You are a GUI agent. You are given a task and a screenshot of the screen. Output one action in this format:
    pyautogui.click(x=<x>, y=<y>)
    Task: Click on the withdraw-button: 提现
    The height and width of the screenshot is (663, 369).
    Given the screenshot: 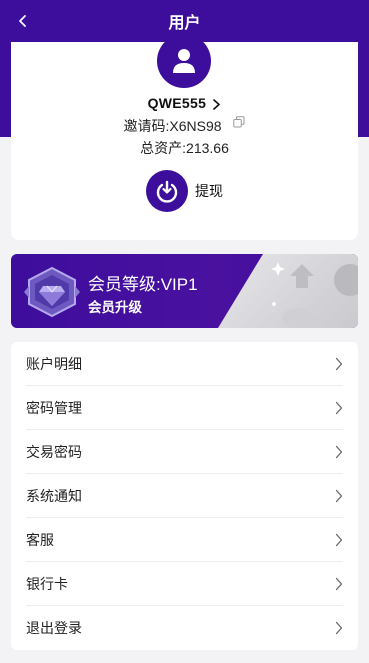 What is the action you would take?
    pyautogui.click(x=184, y=191)
    